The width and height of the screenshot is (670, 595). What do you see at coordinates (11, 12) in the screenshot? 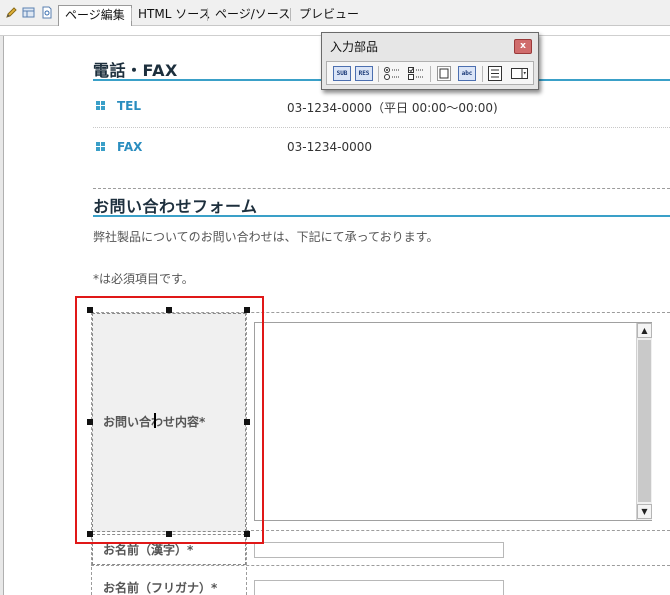
I see `pencil-icon` at bounding box center [11, 12].